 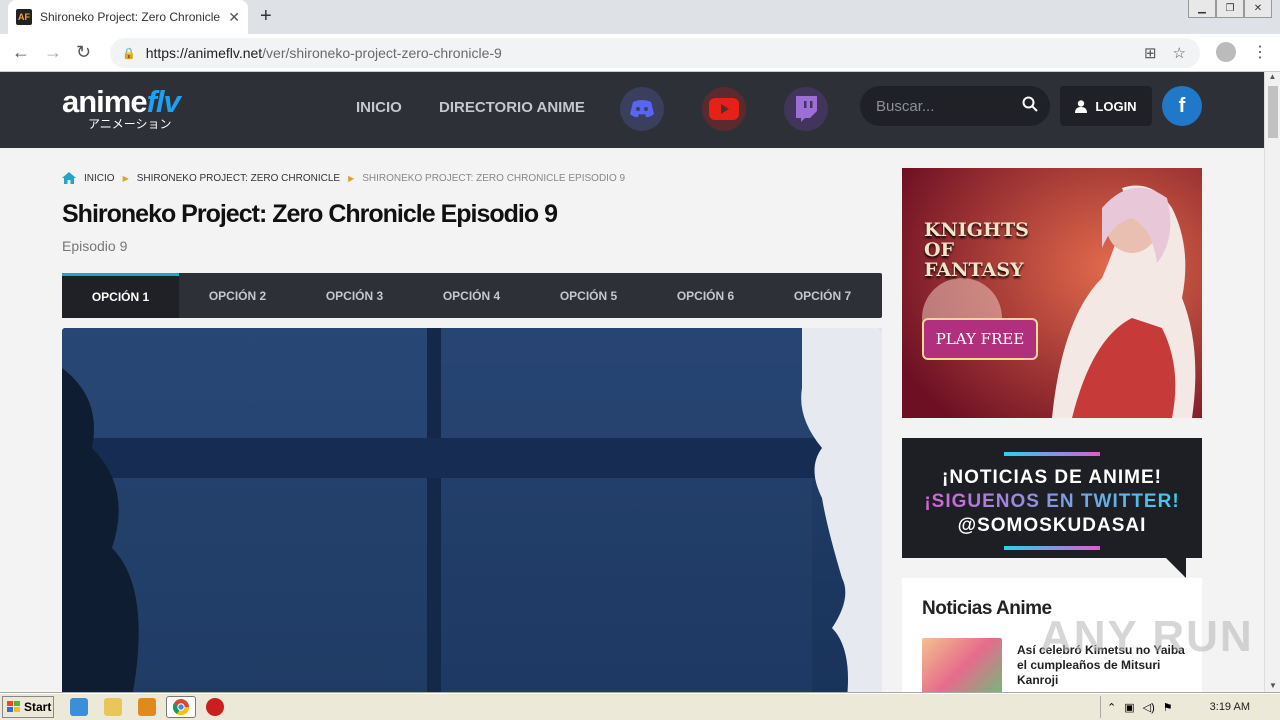 What do you see at coordinates (1229, 707) in the screenshot?
I see `clock: 3:19 AM` at bounding box center [1229, 707].